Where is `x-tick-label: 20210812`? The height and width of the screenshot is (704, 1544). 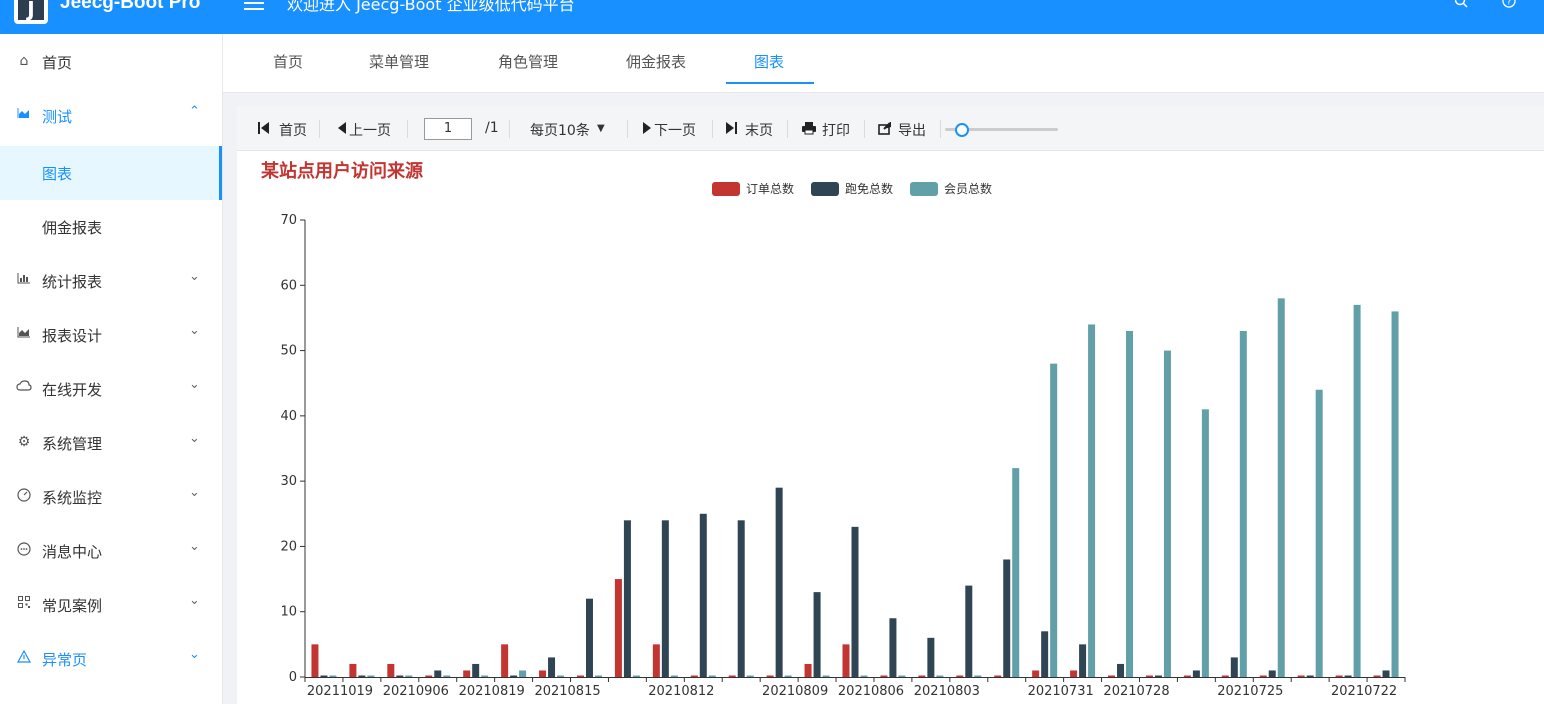 x-tick-label: 20210812 is located at coordinates (681, 691).